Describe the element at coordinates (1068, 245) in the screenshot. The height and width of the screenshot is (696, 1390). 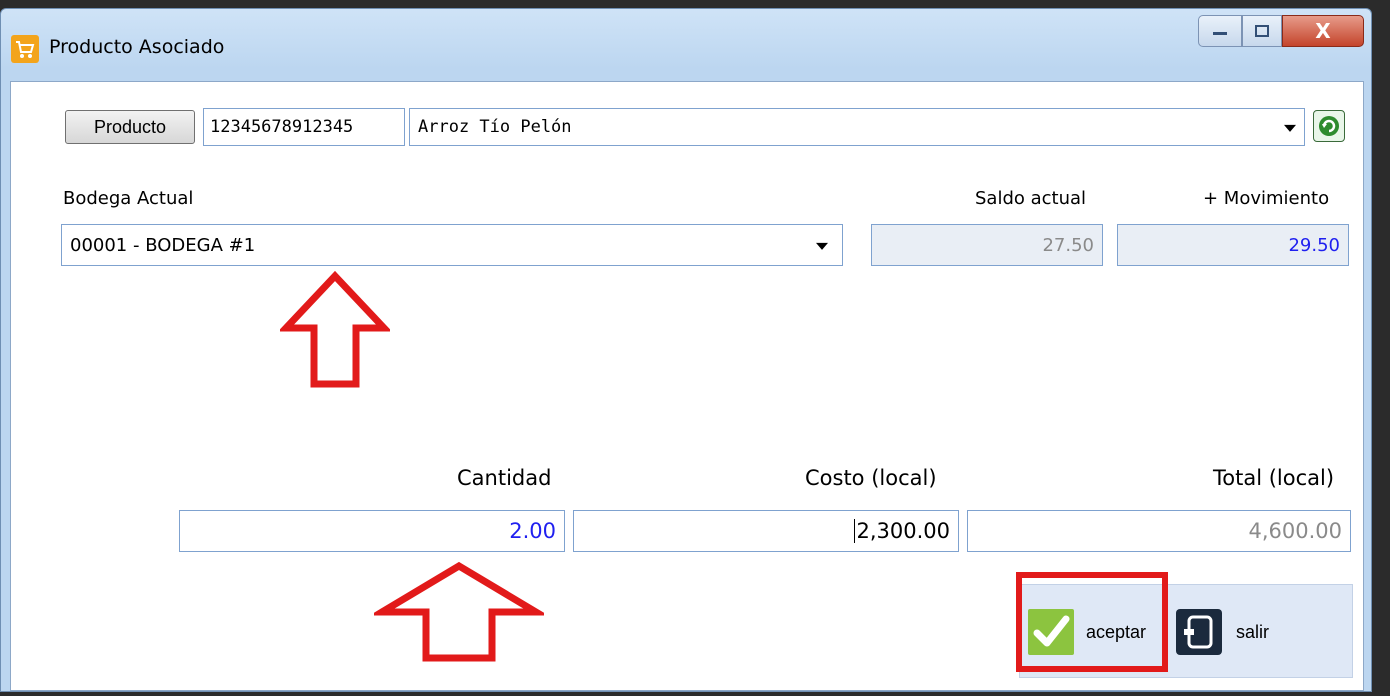
I see `saldo-actual-value: 27.50` at that location.